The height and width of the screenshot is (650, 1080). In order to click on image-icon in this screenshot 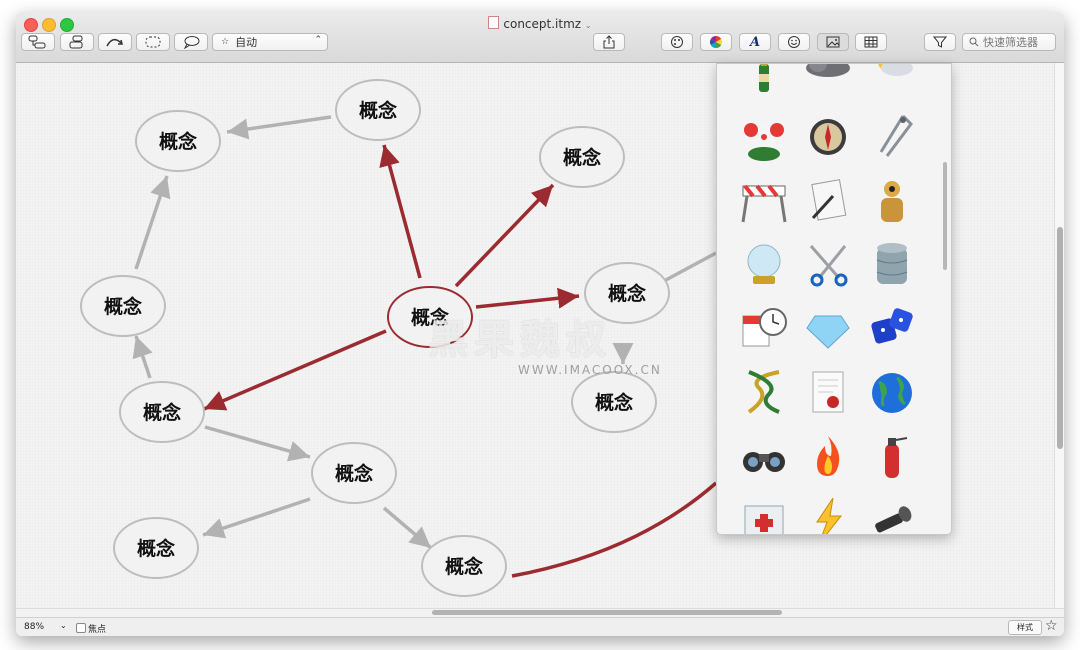, I will do `click(833, 42)`.